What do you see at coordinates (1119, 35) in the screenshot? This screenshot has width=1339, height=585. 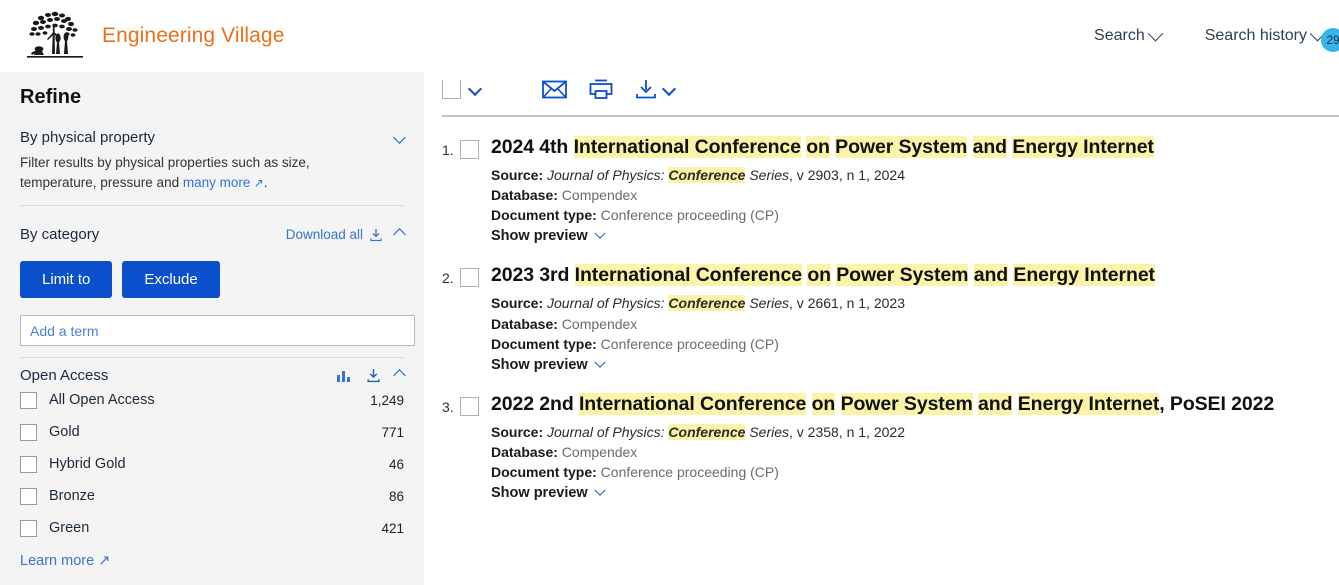 I see `search-menu-label: Search` at bounding box center [1119, 35].